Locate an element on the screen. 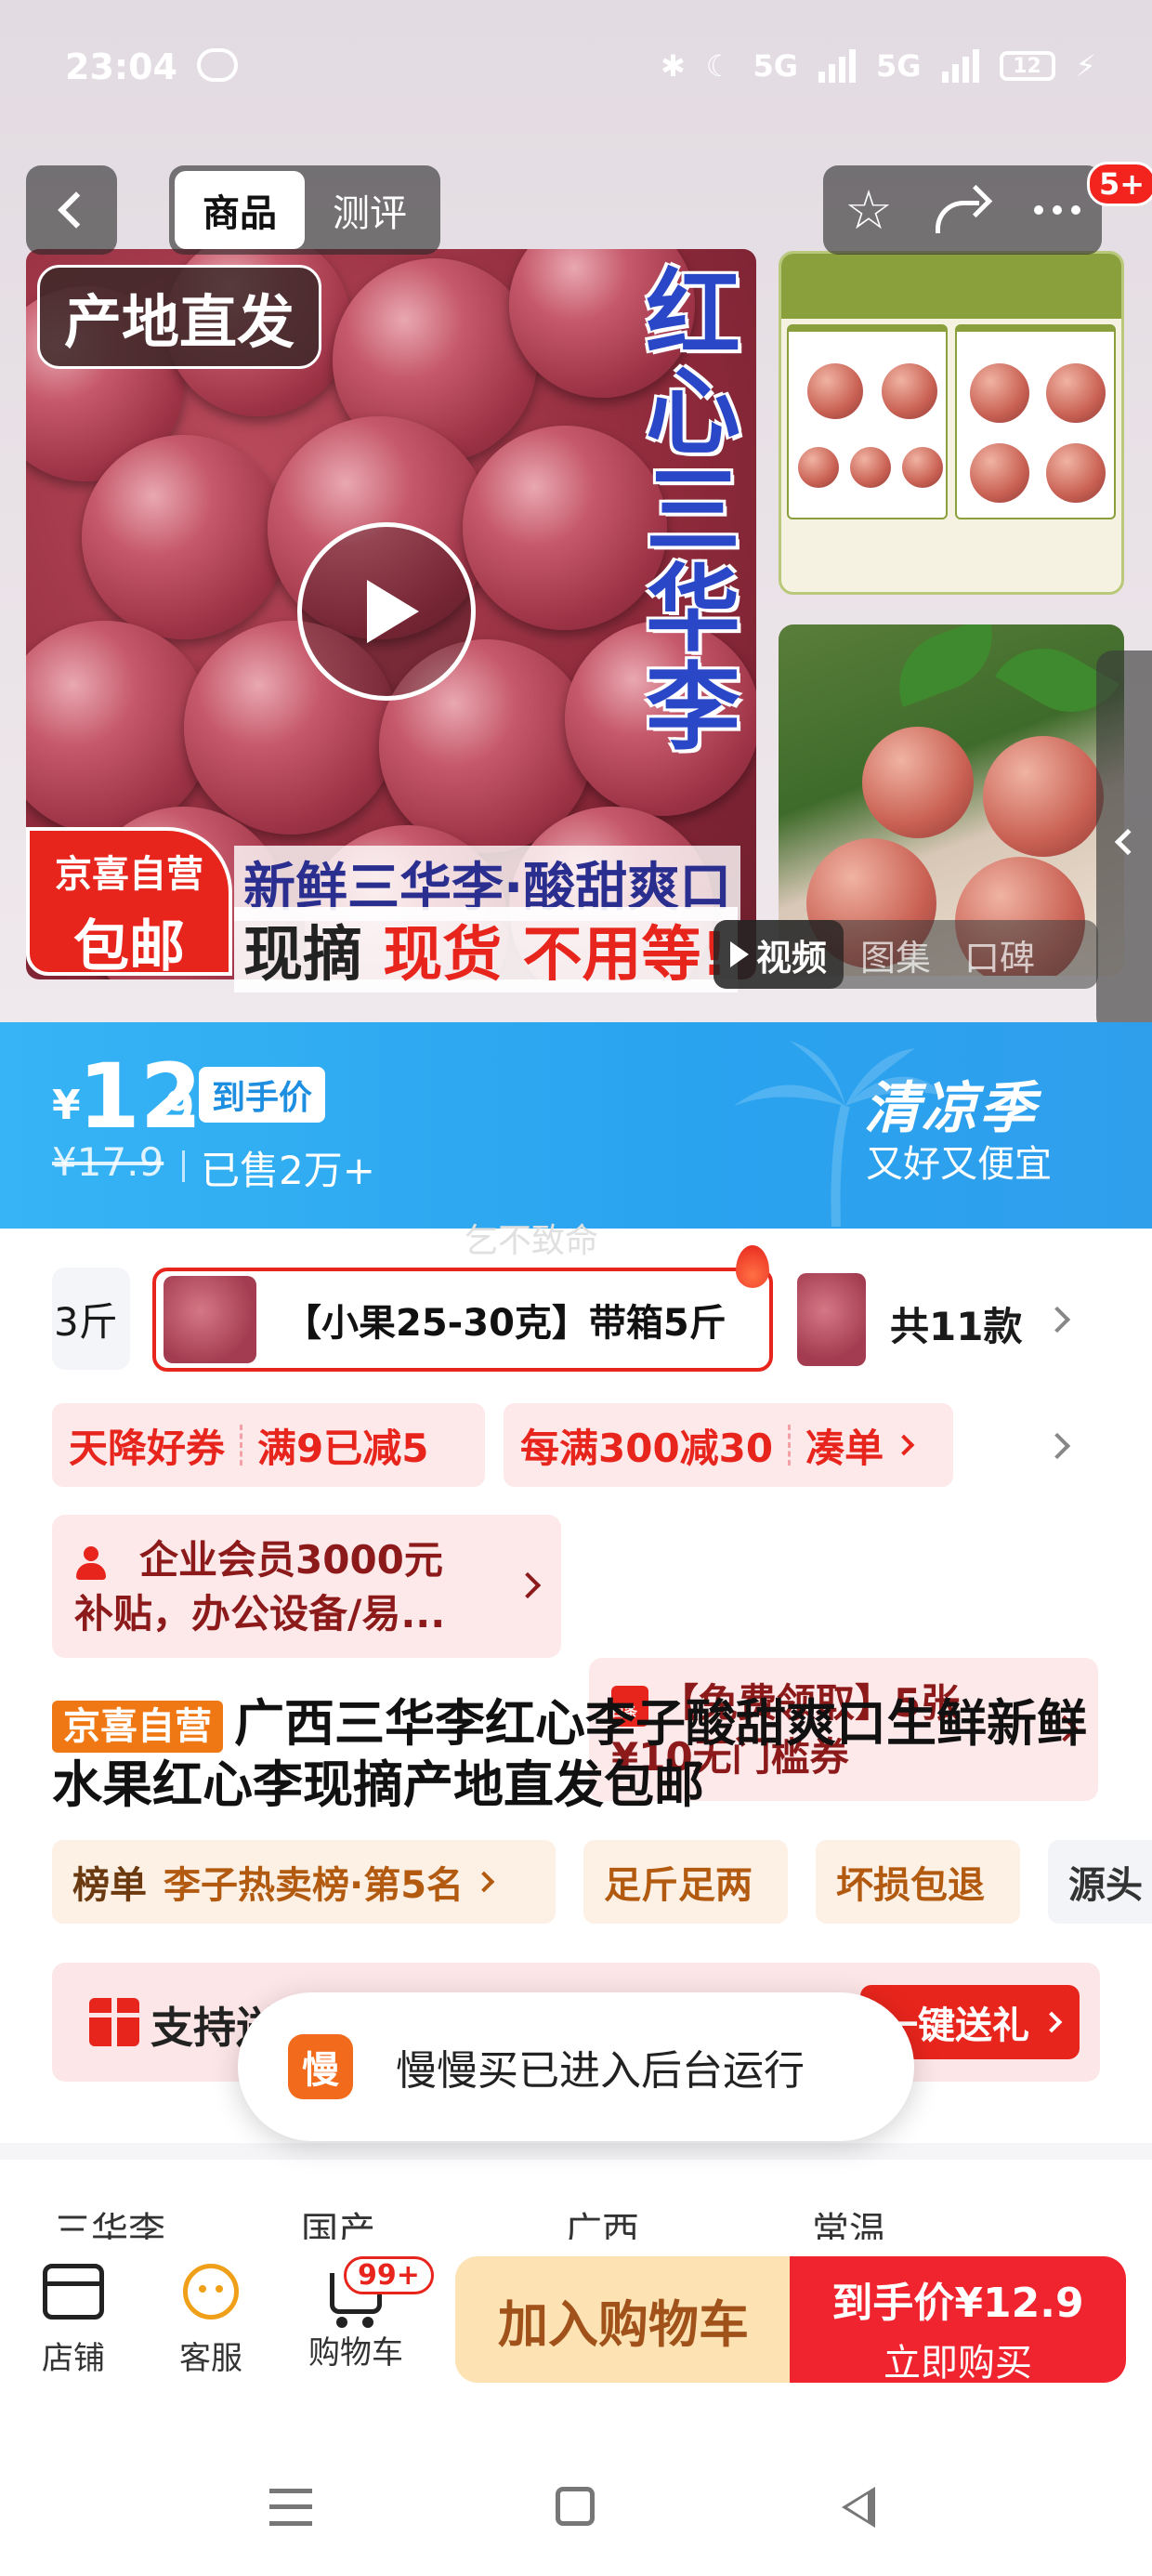 This screenshot has height=2576, width=1152. background-running-toast: 慢 慢慢买已进入后台运行 is located at coordinates (576, 2066).